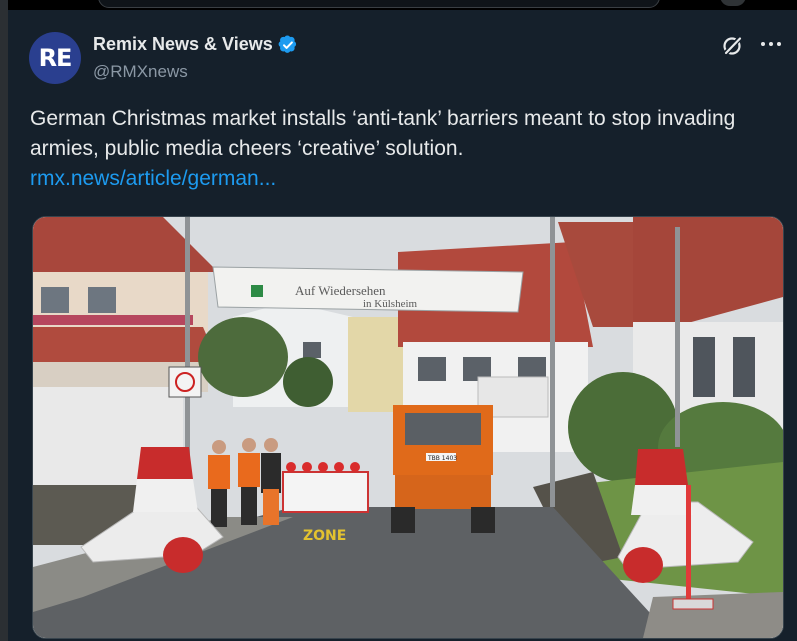 The width and height of the screenshot is (797, 641). I want to click on window-left-edge, so click(4, 320).